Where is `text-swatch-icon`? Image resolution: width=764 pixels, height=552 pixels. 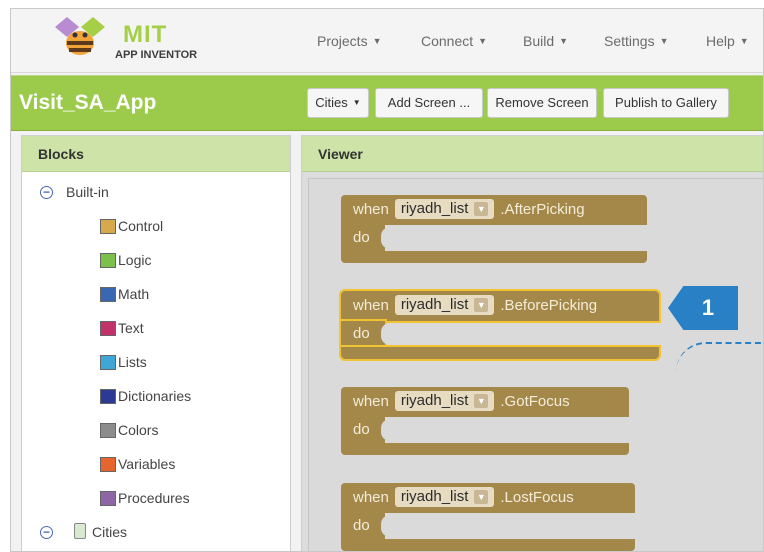 text-swatch-icon is located at coordinates (108, 328).